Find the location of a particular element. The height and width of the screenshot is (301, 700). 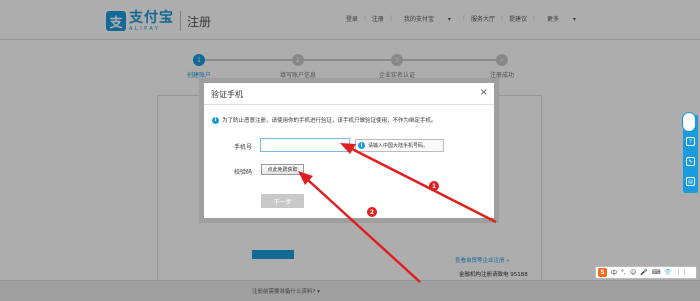

phone-tip: i 请输入中国大陆手机号码。 is located at coordinates (399, 145).